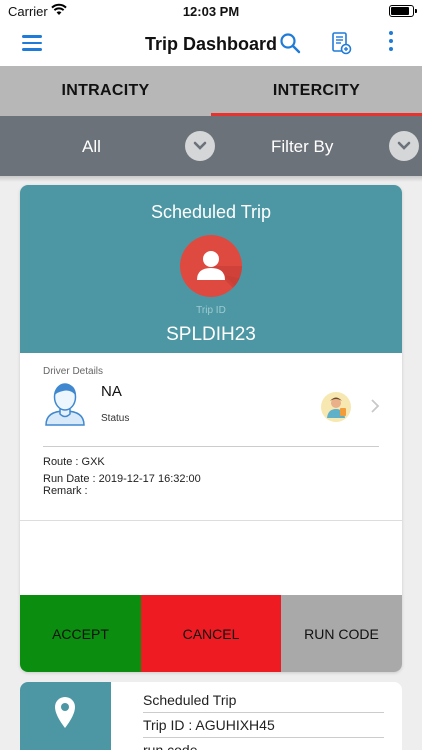  I want to click on page-title: Trip Dashboard, so click(211, 44).